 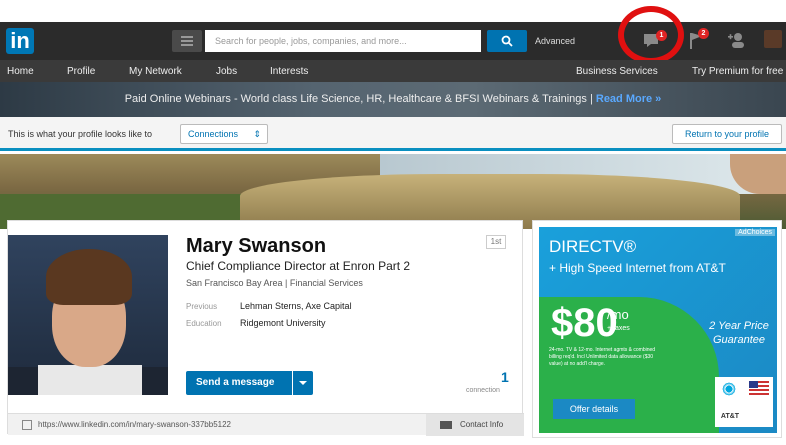 I want to click on contact-info-button: Contact Info, so click(x=475, y=425).